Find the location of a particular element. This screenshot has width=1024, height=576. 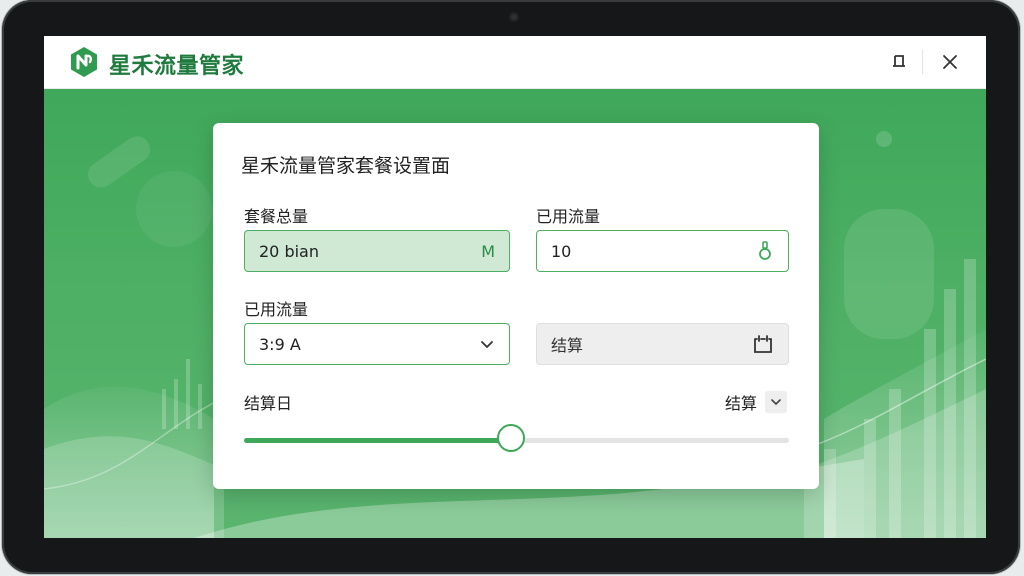

billing-day-label: 结算日 is located at coordinates (268, 403).